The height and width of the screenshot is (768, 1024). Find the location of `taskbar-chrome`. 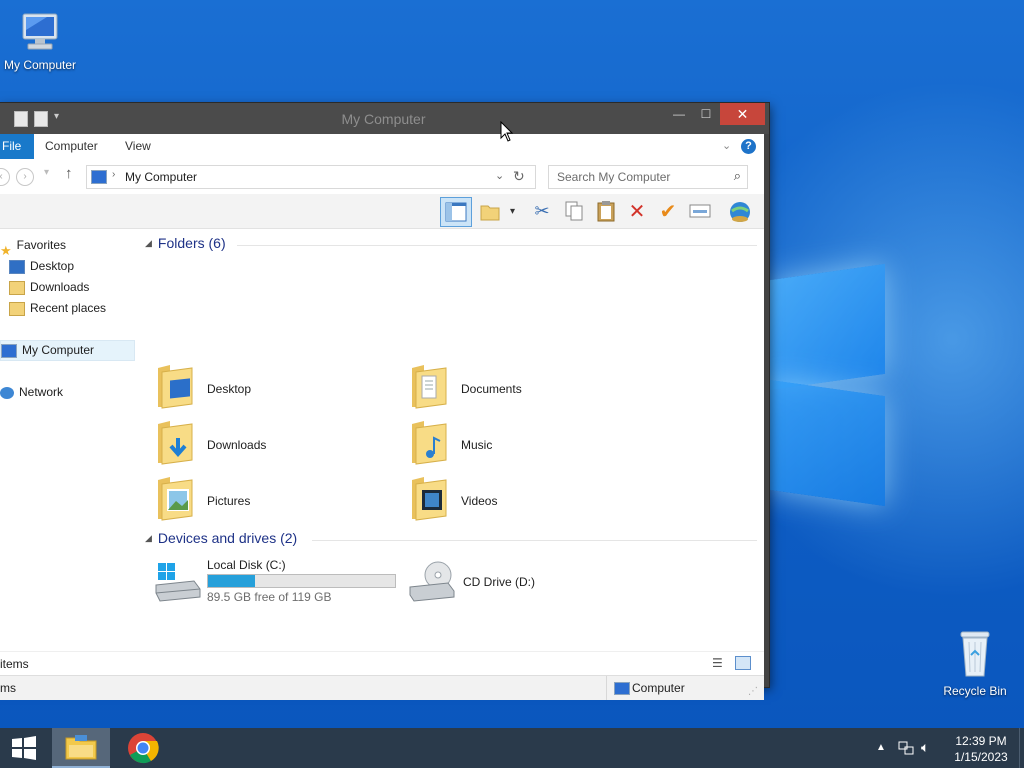

taskbar-chrome is located at coordinates (143, 748).